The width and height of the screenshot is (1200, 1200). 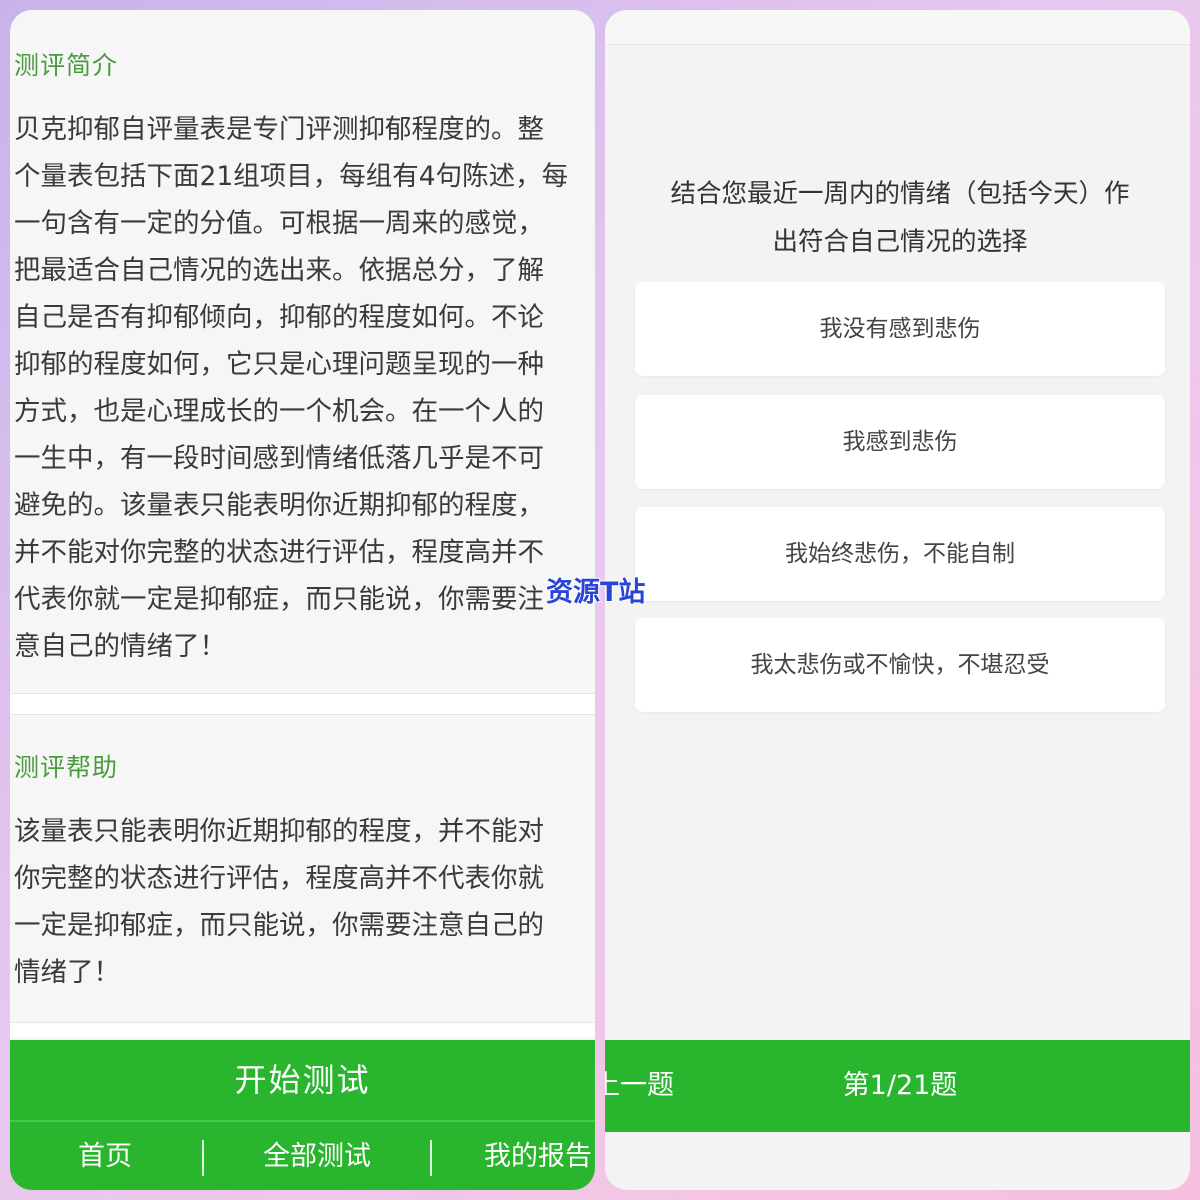 What do you see at coordinates (897, 27) in the screenshot?
I see `top-bar` at bounding box center [897, 27].